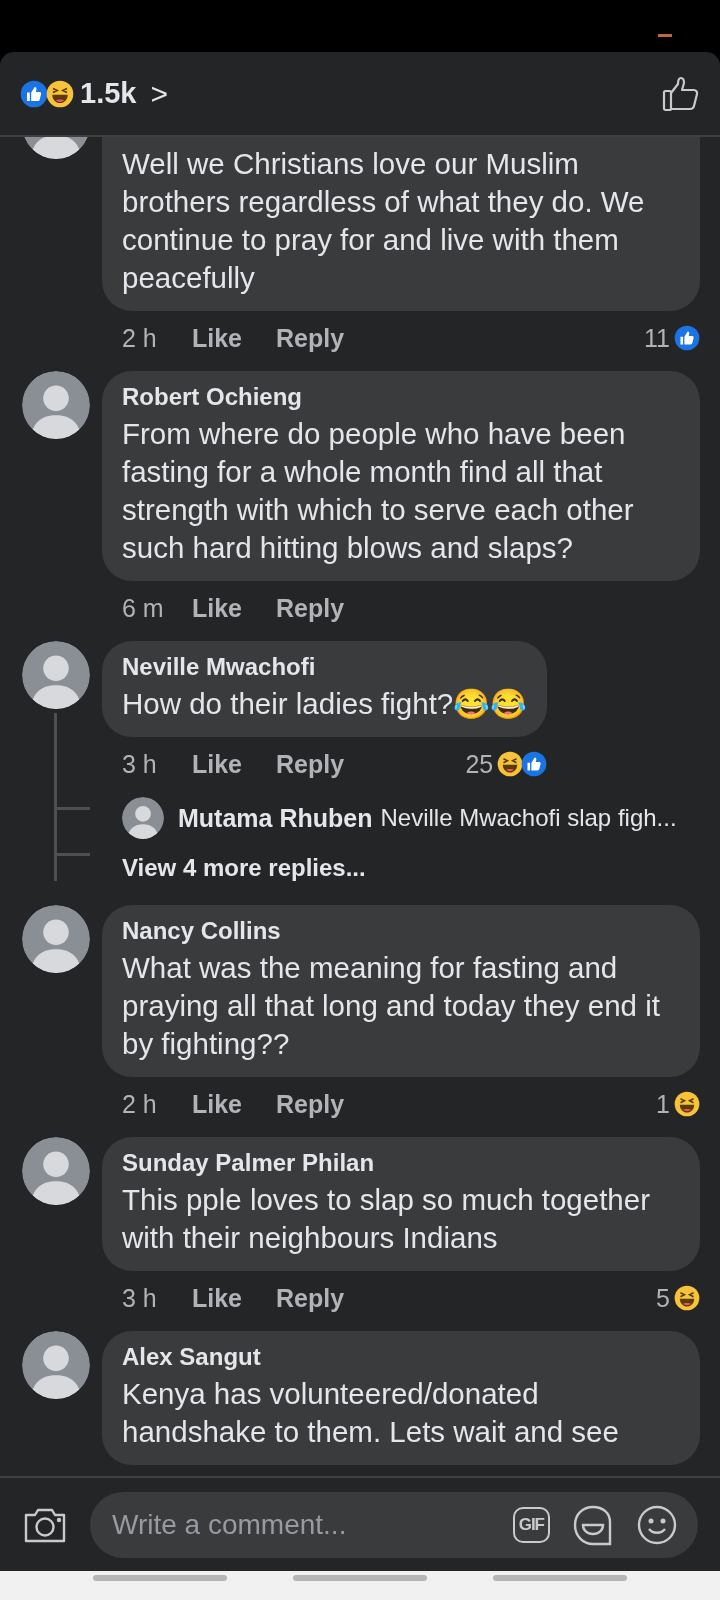  What do you see at coordinates (325, 667) in the screenshot?
I see `comment-author: Neville Mwachofi` at bounding box center [325, 667].